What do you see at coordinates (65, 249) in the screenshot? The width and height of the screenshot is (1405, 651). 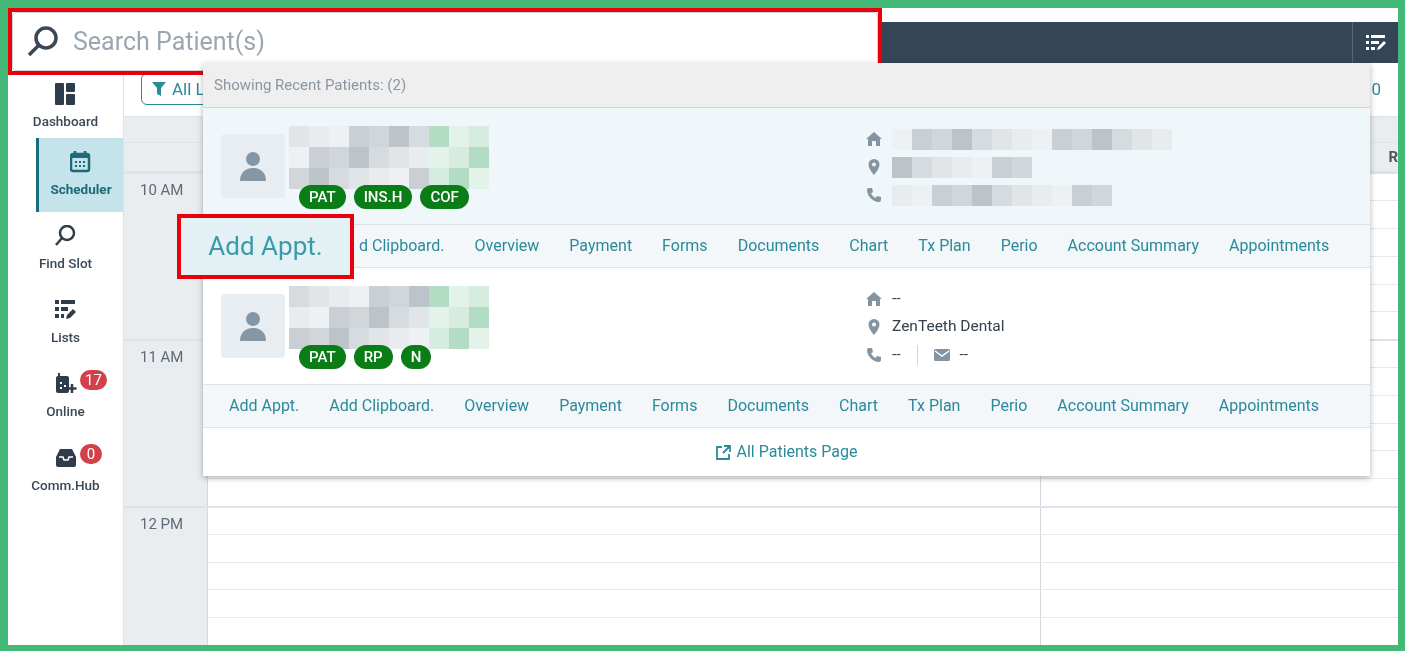 I see `sidebar-item: Find Slot` at bounding box center [65, 249].